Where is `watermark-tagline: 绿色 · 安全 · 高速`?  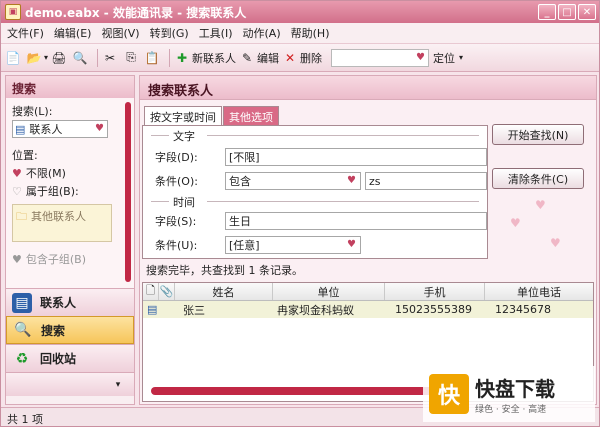
watermark-tagline: 绿色 · 安全 · 高速 is located at coordinates (511, 410).